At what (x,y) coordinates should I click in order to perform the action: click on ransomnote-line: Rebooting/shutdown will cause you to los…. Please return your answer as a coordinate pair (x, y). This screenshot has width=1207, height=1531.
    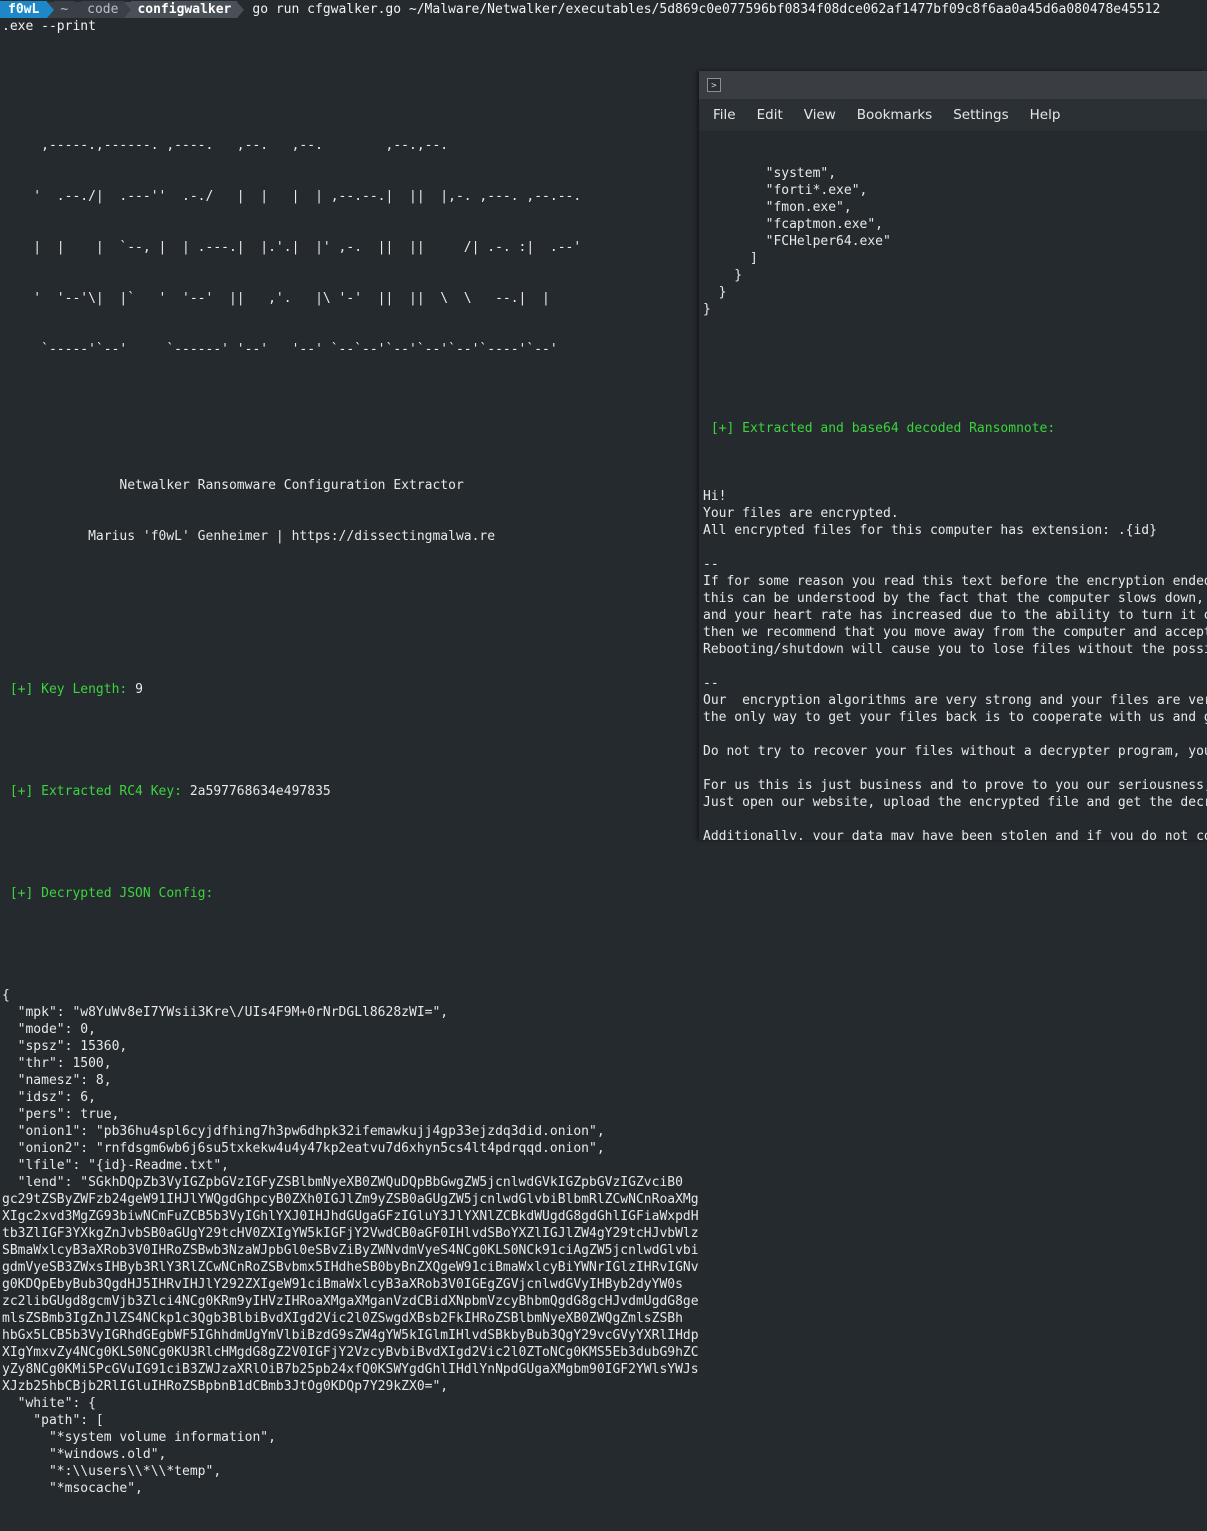
    Looking at the image, I should click on (955, 649).